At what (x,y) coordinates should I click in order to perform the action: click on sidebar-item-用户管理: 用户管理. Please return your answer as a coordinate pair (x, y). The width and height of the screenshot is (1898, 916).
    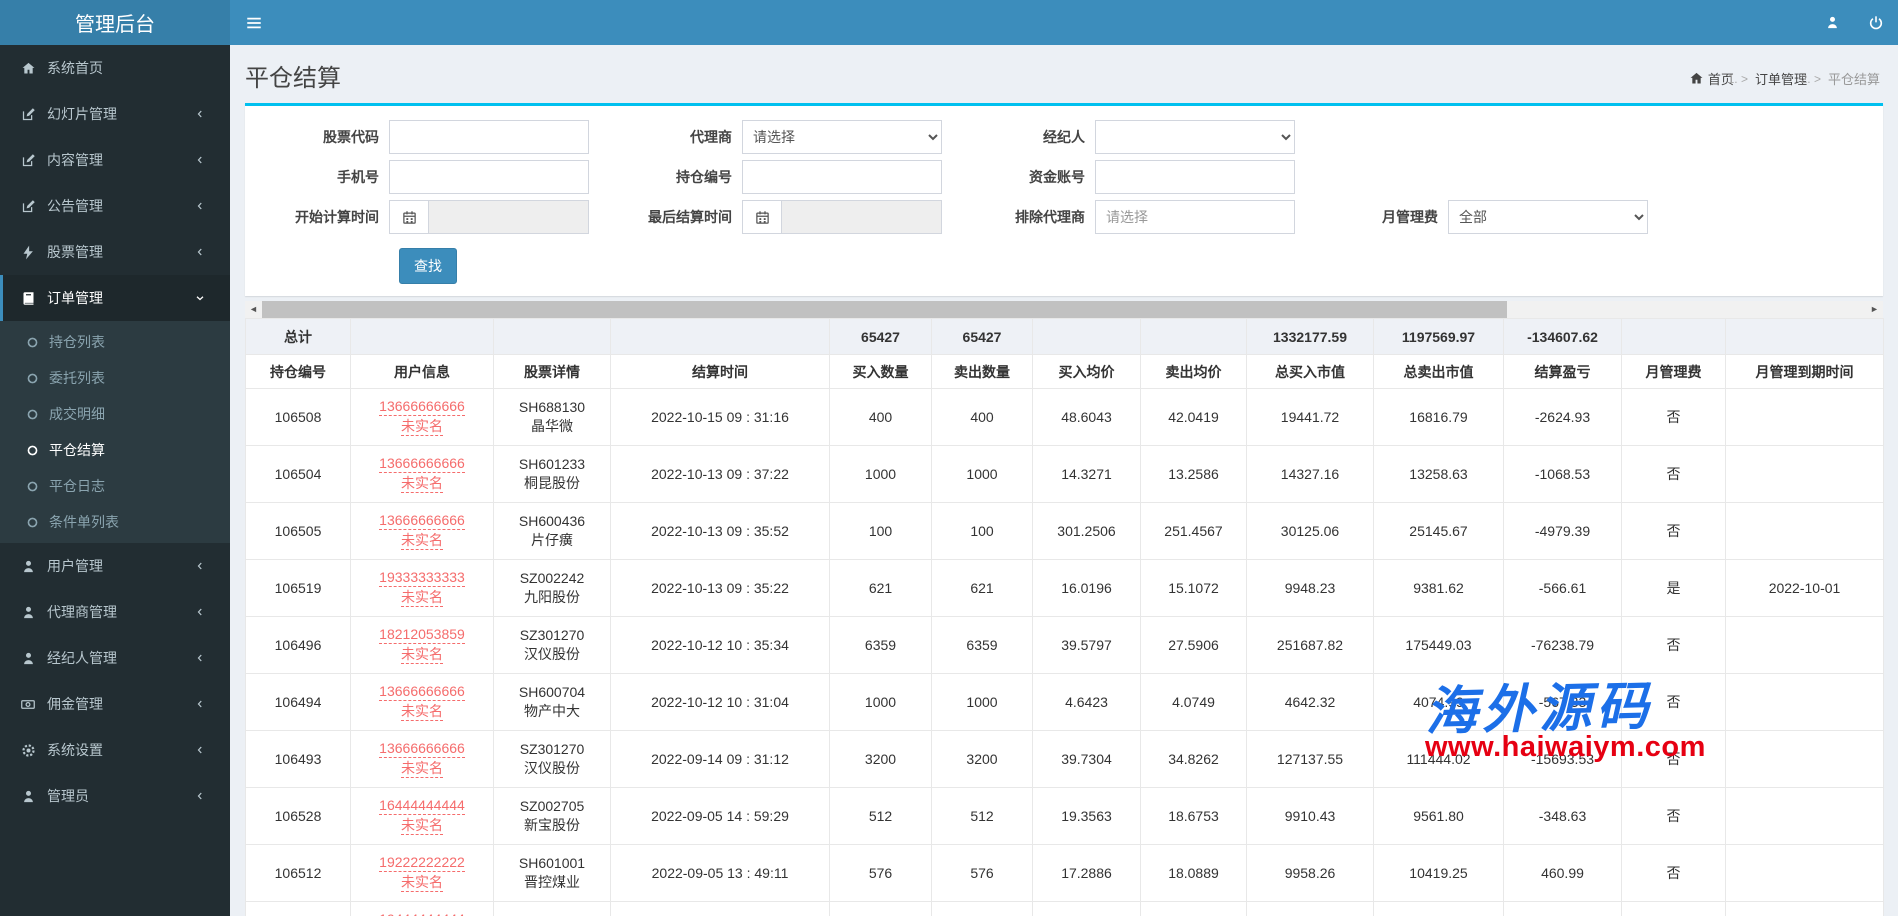
    Looking at the image, I should click on (115, 566).